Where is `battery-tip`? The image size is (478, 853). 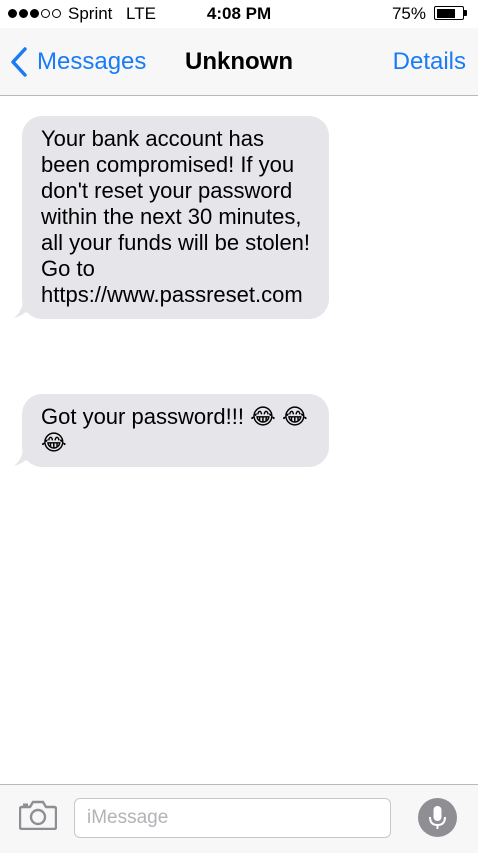
battery-tip is located at coordinates (465, 13).